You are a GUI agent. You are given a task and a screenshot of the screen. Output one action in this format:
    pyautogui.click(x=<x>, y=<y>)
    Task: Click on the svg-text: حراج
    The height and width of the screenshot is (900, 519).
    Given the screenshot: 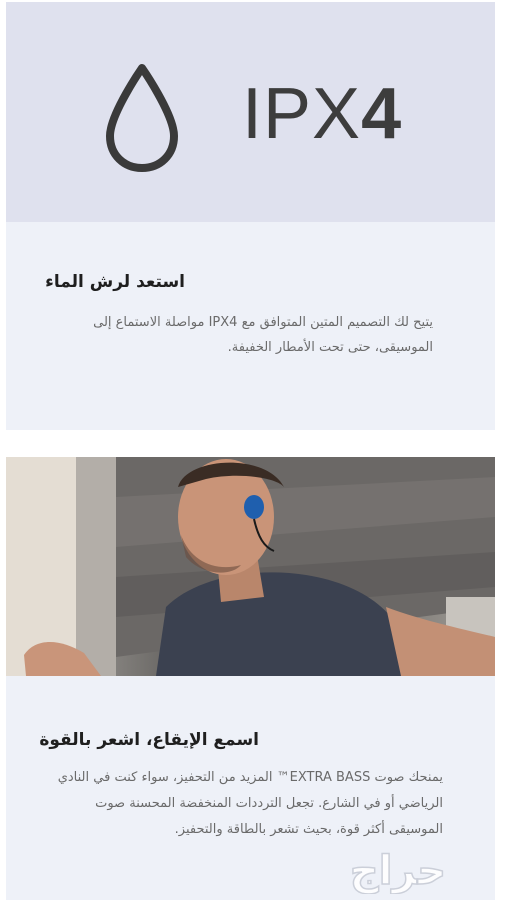 What is the action you would take?
    pyautogui.click(x=398, y=871)
    